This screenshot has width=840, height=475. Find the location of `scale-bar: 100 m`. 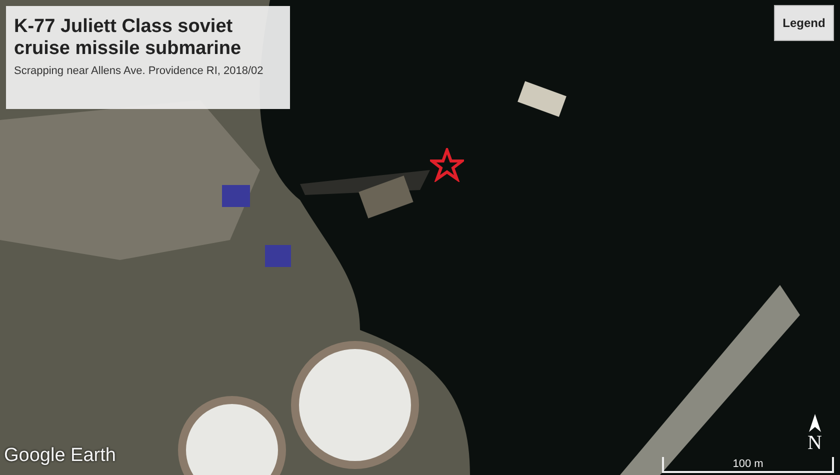

scale-bar: 100 m is located at coordinates (748, 465).